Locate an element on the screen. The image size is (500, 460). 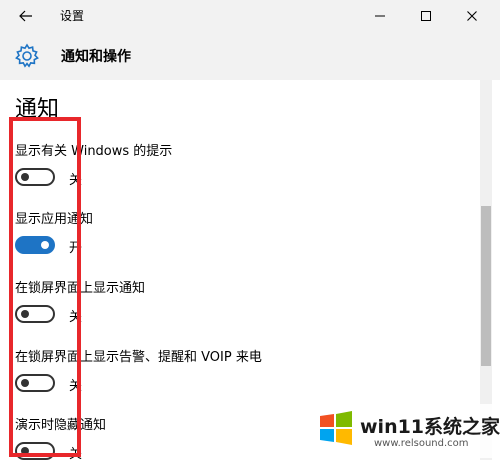
minimize-button is located at coordinates (380, 16).